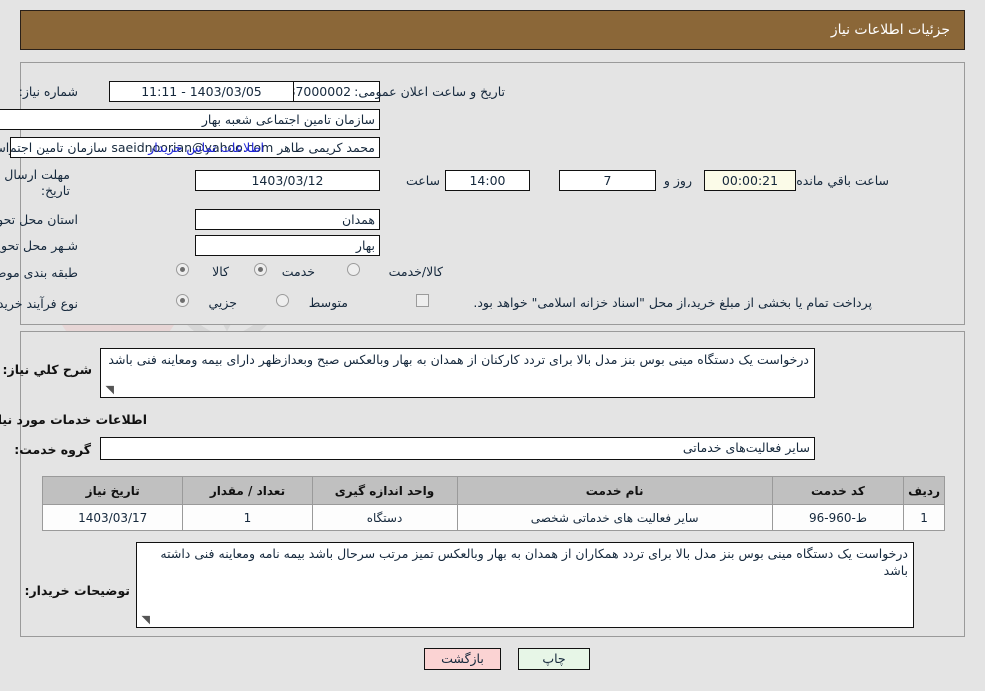 The image size is (985, 691). What do you see at coordinates (47, 369) in the screenshot?
I see `description-label: شرح کلي نیاز:` at bounding box center [47, 369].